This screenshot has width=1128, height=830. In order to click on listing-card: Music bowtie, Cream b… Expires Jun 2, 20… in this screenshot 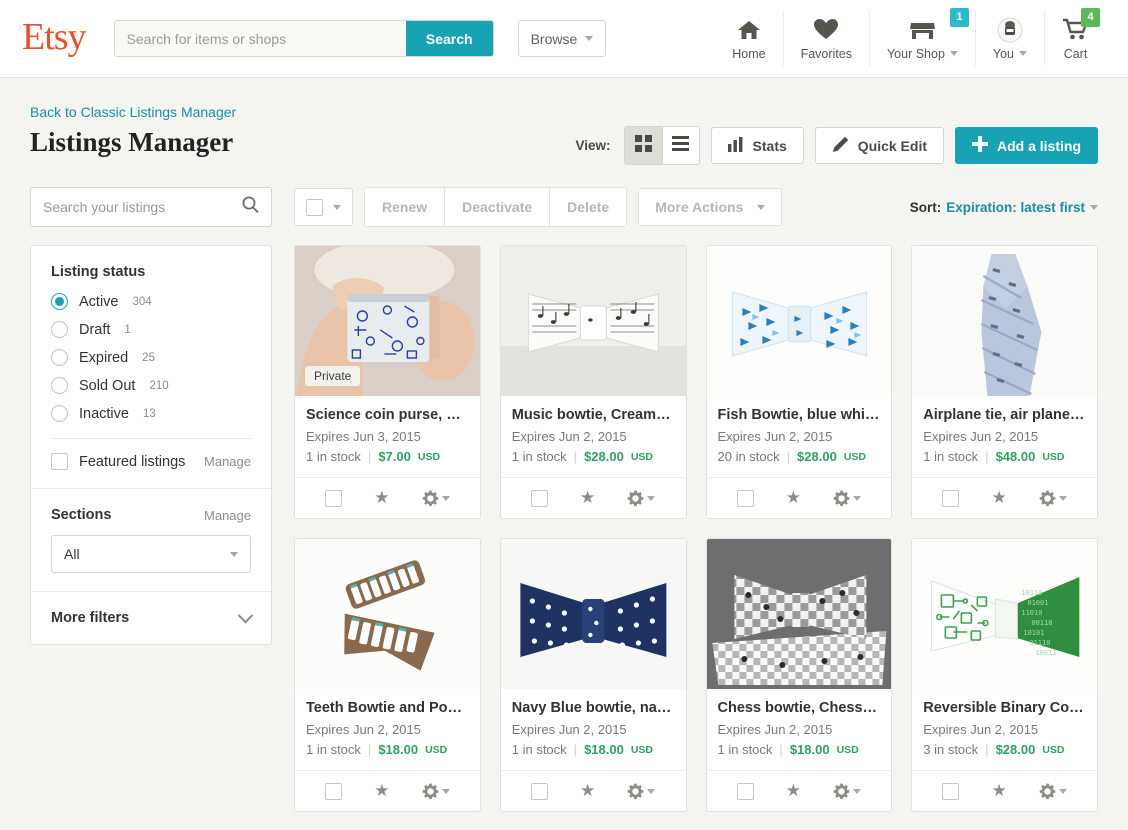, I will do `click(593, 382)`.